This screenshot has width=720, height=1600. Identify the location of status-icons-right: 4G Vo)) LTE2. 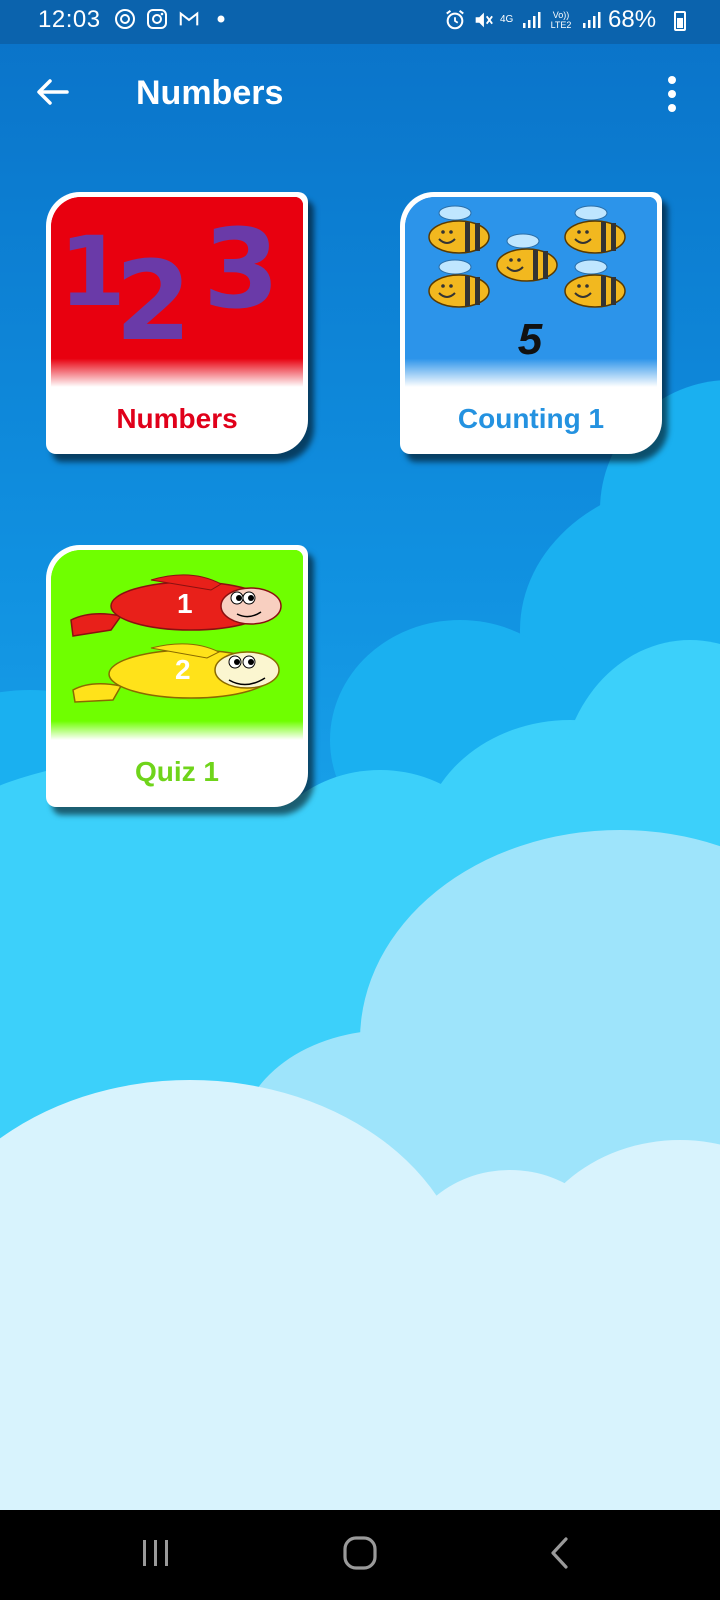
(523, 20).